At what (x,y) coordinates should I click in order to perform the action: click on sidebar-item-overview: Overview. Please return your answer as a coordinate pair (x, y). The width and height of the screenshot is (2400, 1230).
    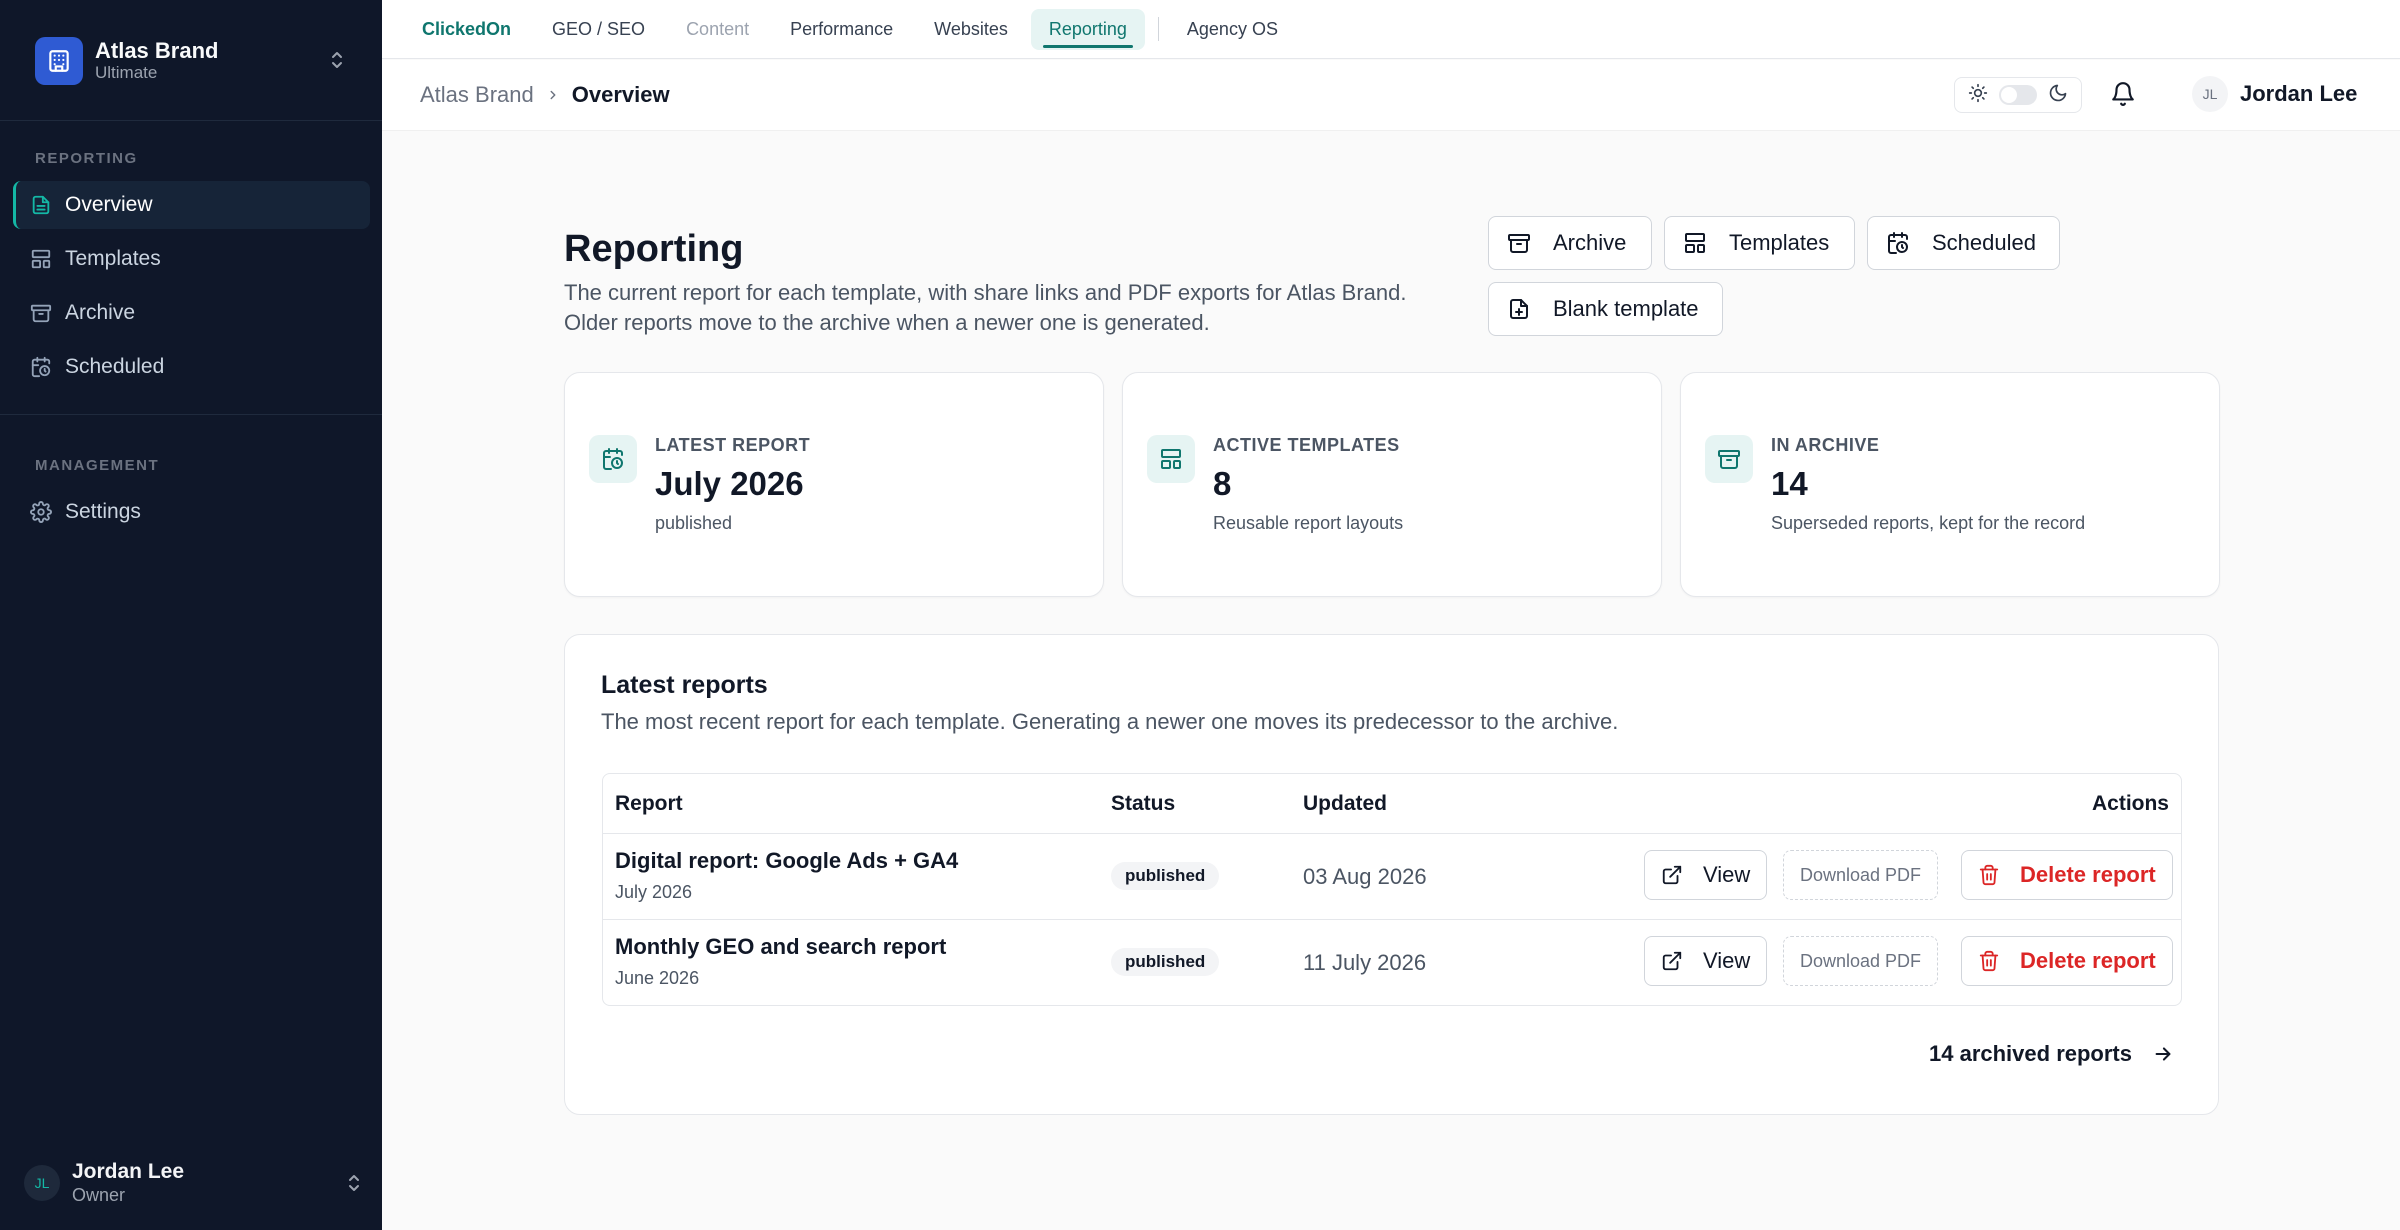
    Looking at the image, I should click on (191, 205).